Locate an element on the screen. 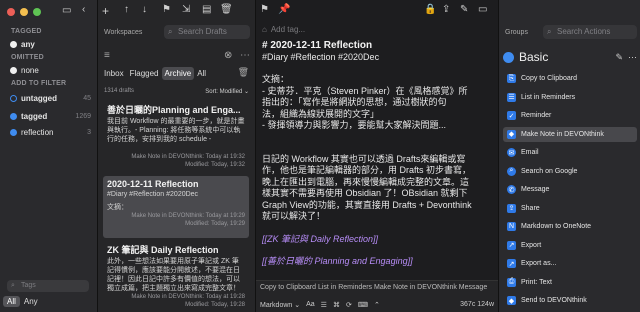 Image resolution: width=640 pixels, height=312 pixels. archive-icon: ▤ is located at coordinates (206, 9).